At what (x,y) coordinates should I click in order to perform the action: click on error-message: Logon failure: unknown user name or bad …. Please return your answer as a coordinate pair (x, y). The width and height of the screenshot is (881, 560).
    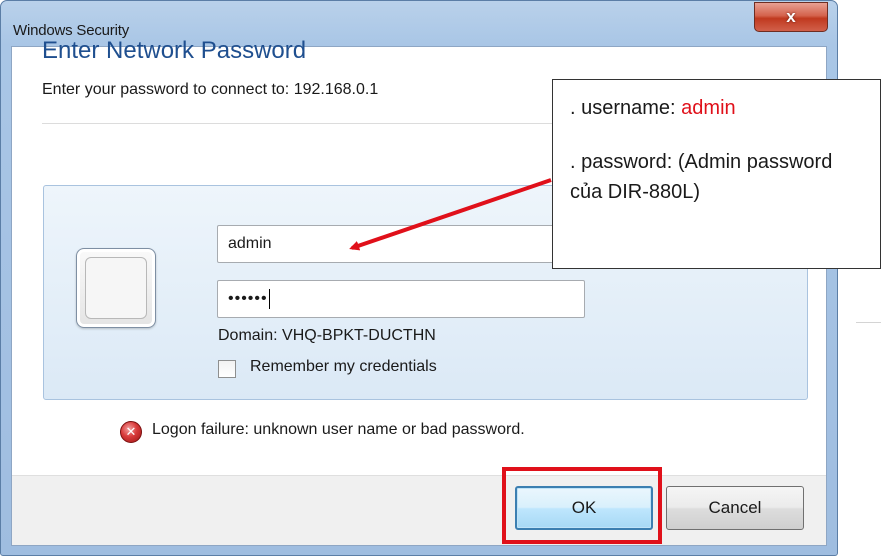
    Looking at the image, I should click on (338, 429).